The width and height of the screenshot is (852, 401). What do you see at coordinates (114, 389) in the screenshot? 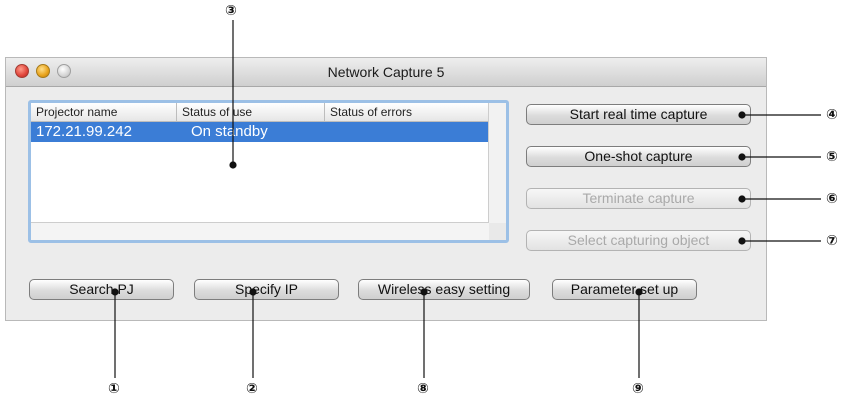
I see `callout-1: ①` at bounding box center [114, 389].